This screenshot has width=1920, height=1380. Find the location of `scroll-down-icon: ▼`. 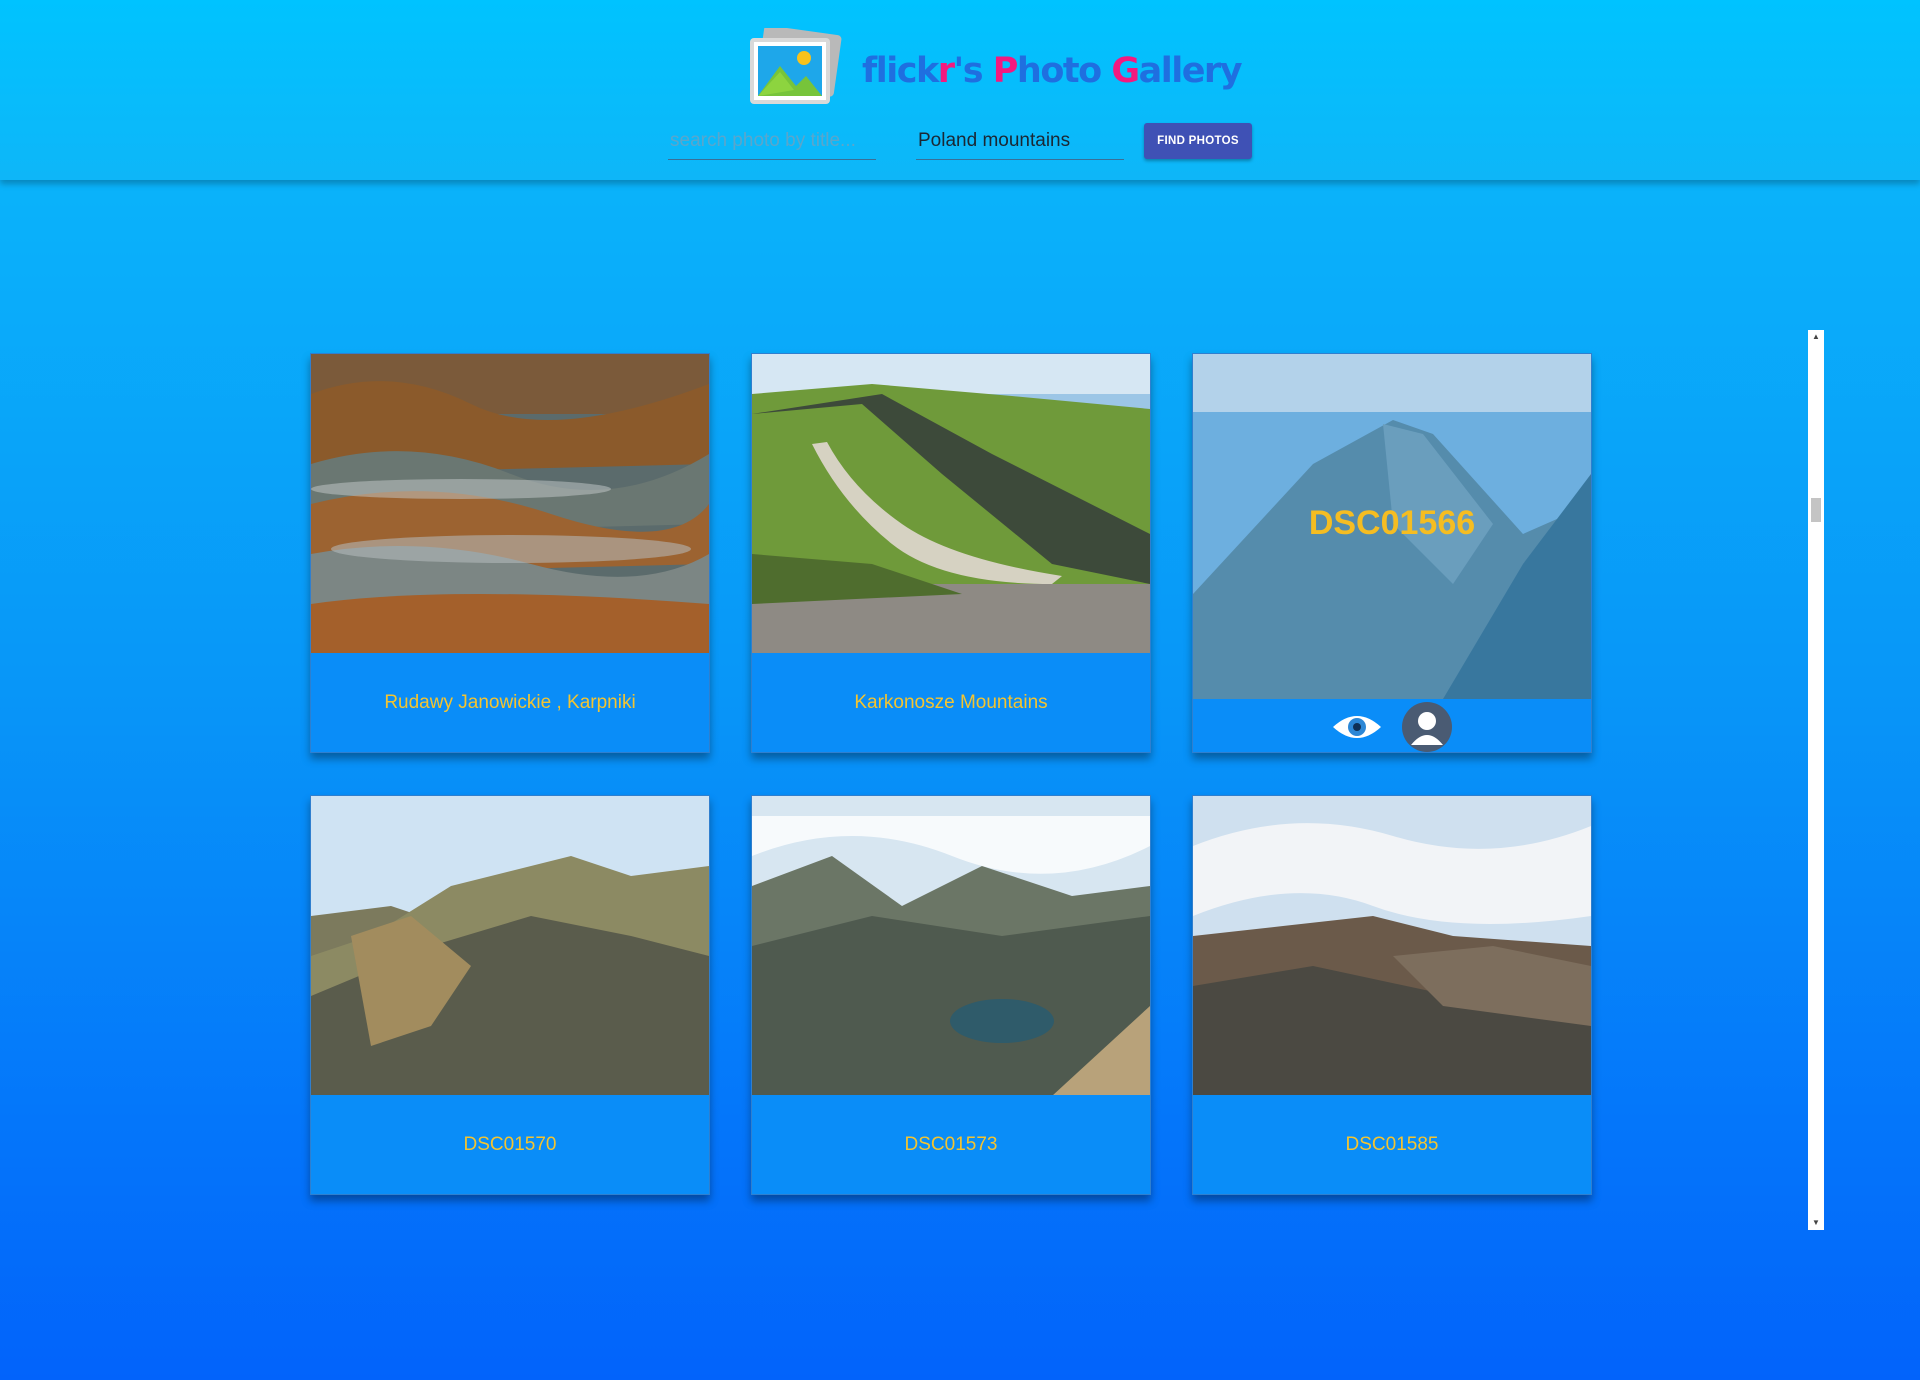

scroll-down-icon: ▼ is located at coordinates (1816, 1223).